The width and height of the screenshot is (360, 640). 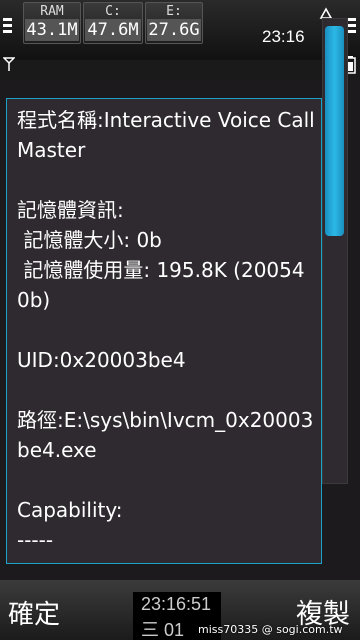 What do you see at coordinates (176, 604) in the screenshot?
I see `center-clock-time: 23:16:51` at bounding box center [176, 604].